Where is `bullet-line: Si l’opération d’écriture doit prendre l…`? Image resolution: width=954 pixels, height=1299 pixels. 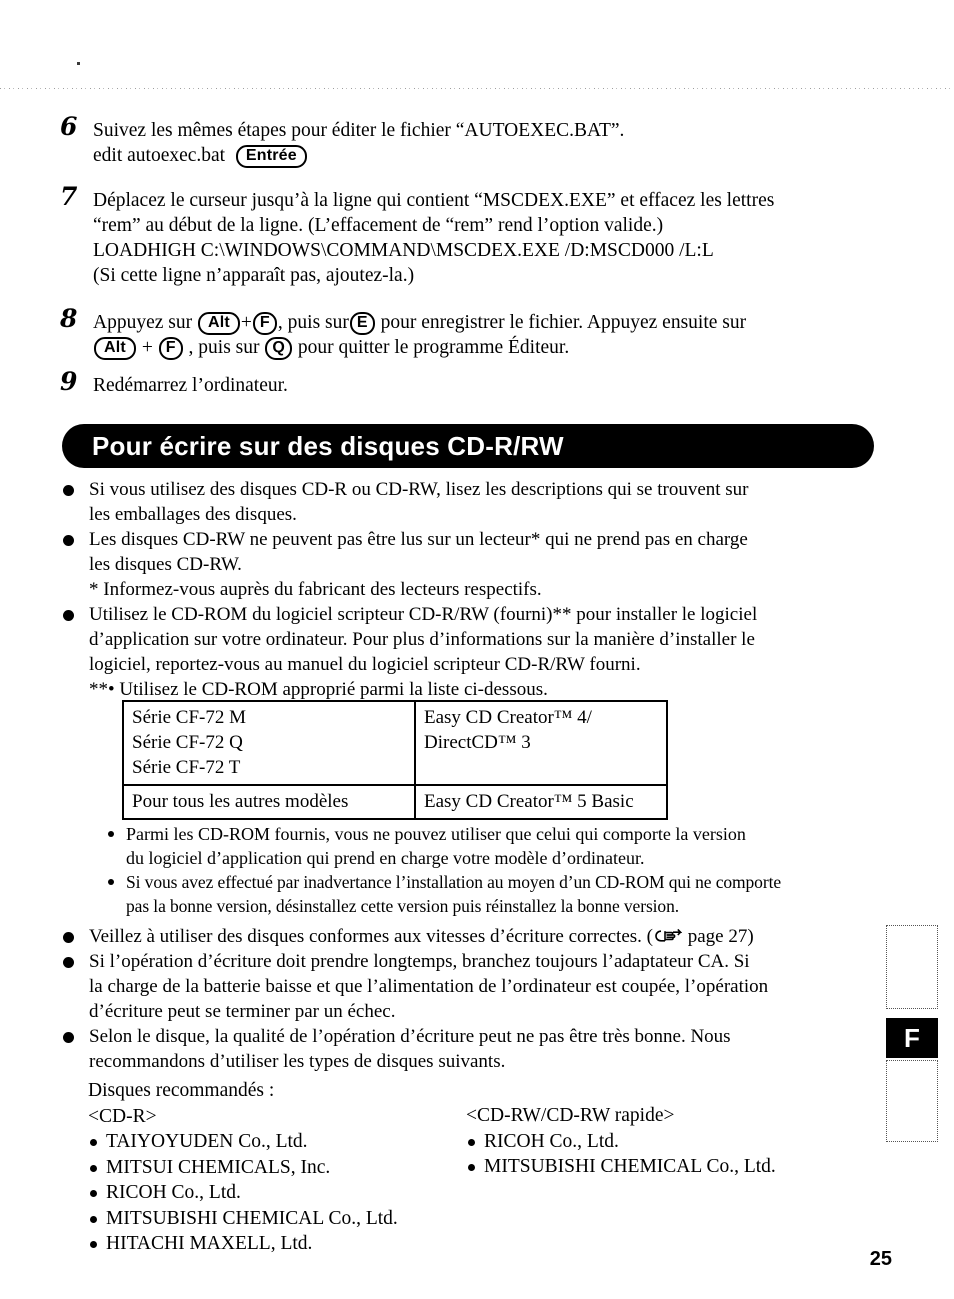
bullet-line: Si l’opération d’écriture doit prendre l… is located at coordinates (419, 961).